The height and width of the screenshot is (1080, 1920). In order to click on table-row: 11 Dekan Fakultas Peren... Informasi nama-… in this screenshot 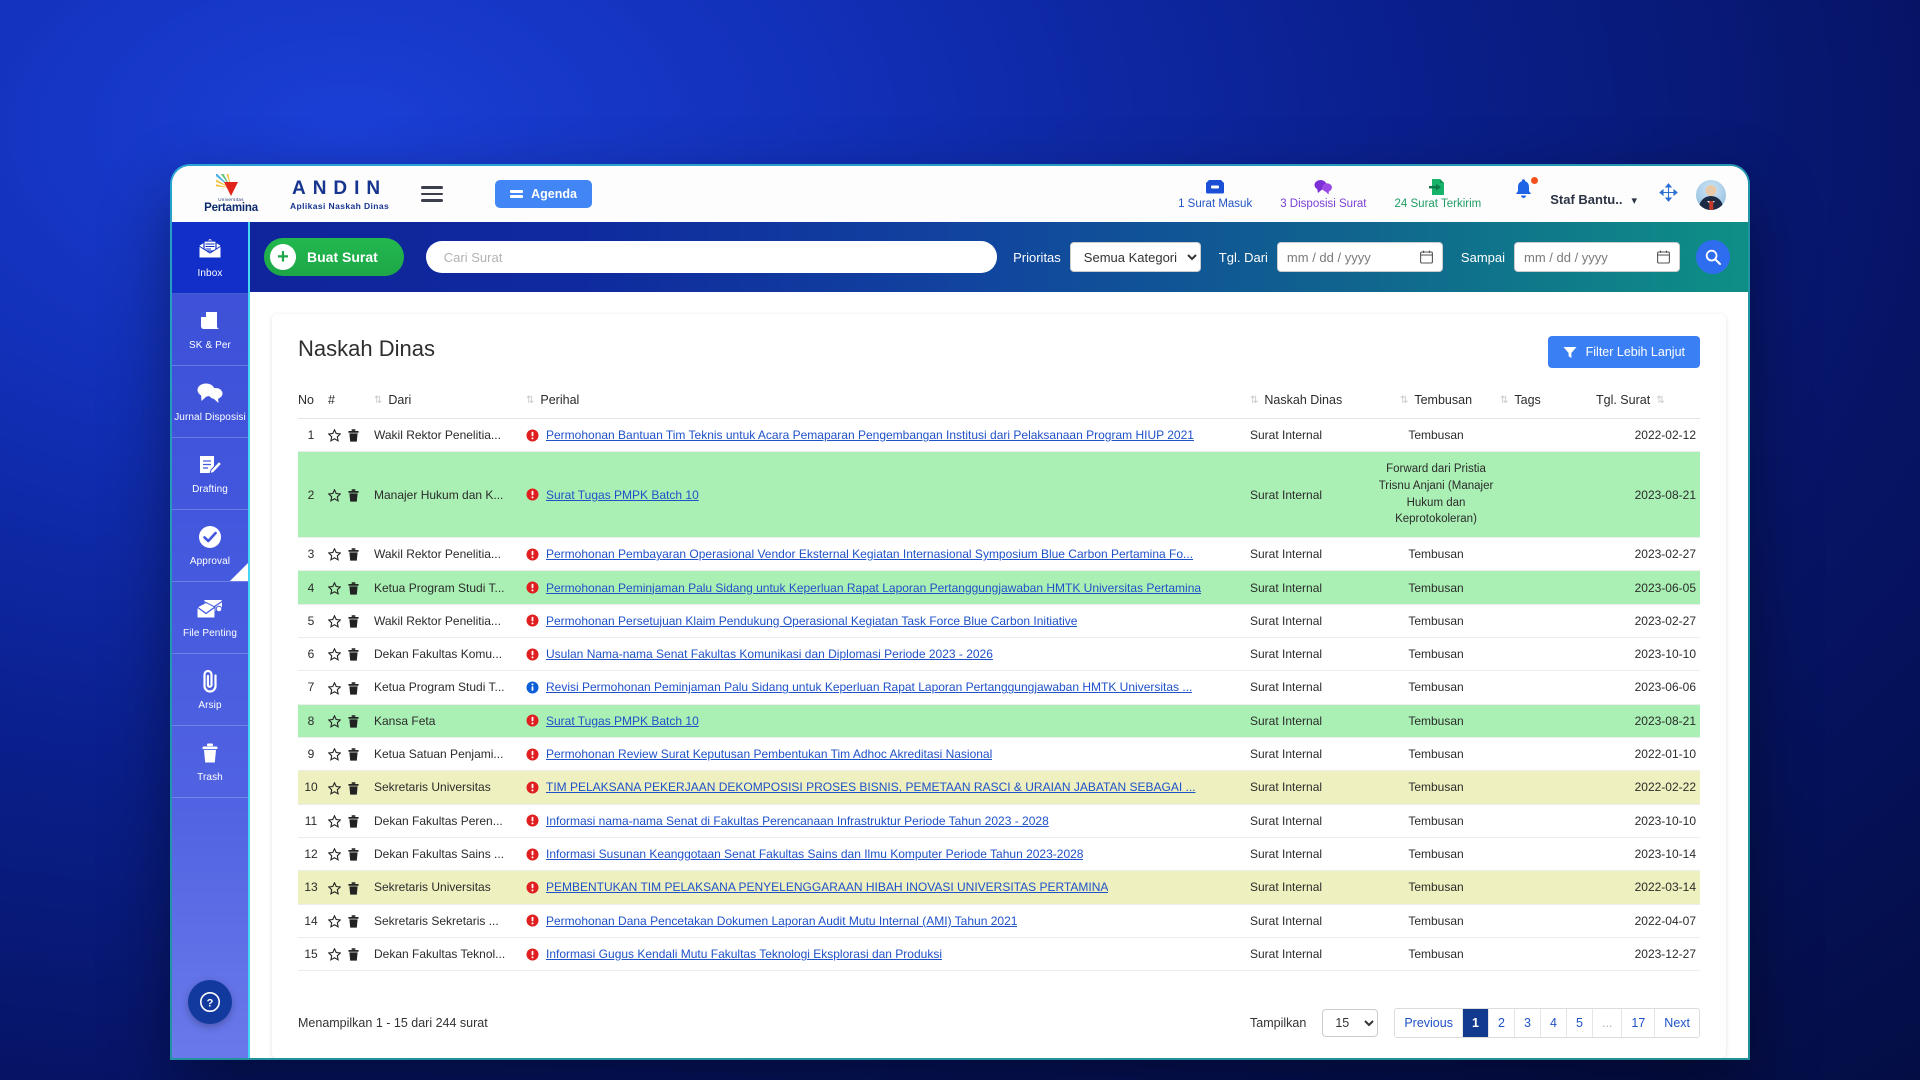, I will do `click(999, 821)`.